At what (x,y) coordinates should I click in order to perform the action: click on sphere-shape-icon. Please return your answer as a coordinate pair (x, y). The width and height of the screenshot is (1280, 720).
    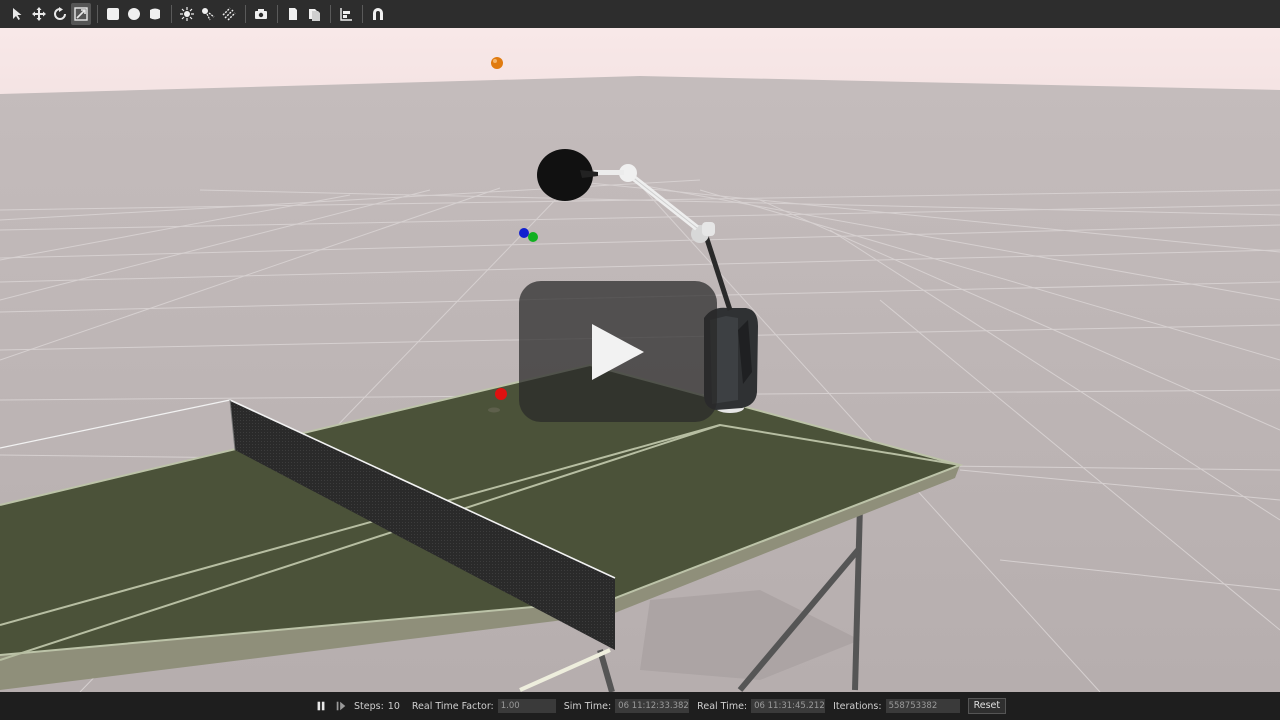
    Looking at the image, I should click on (134, 14).